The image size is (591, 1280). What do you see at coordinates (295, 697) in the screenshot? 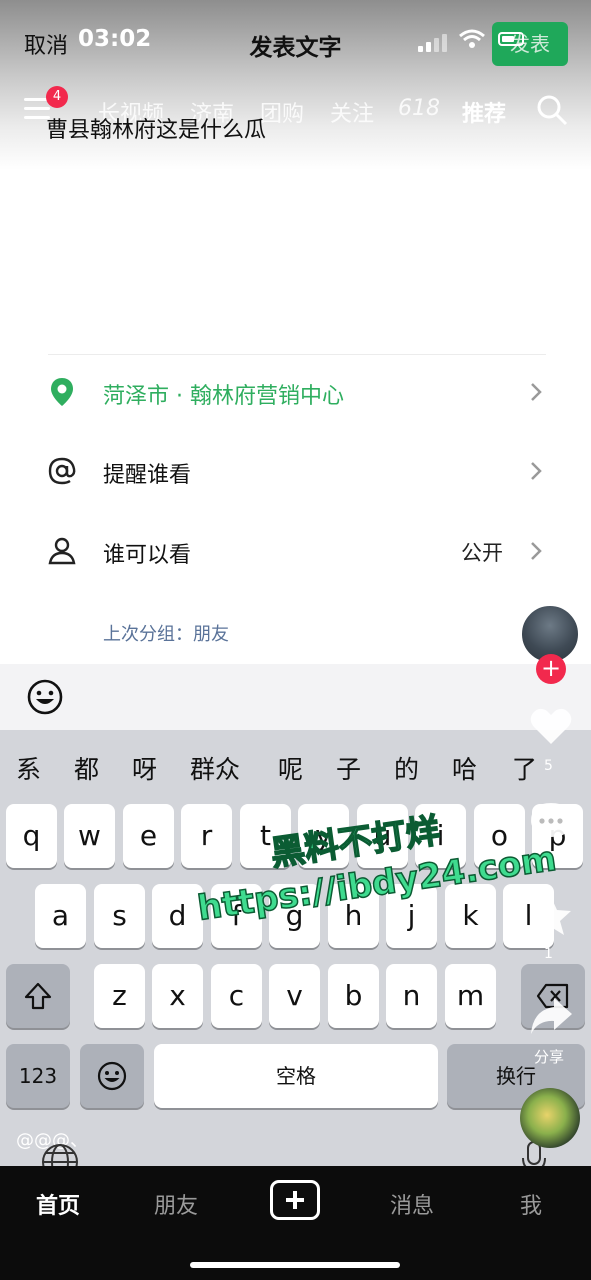
I see `input-toolbar` at bounding box center [295, 697].